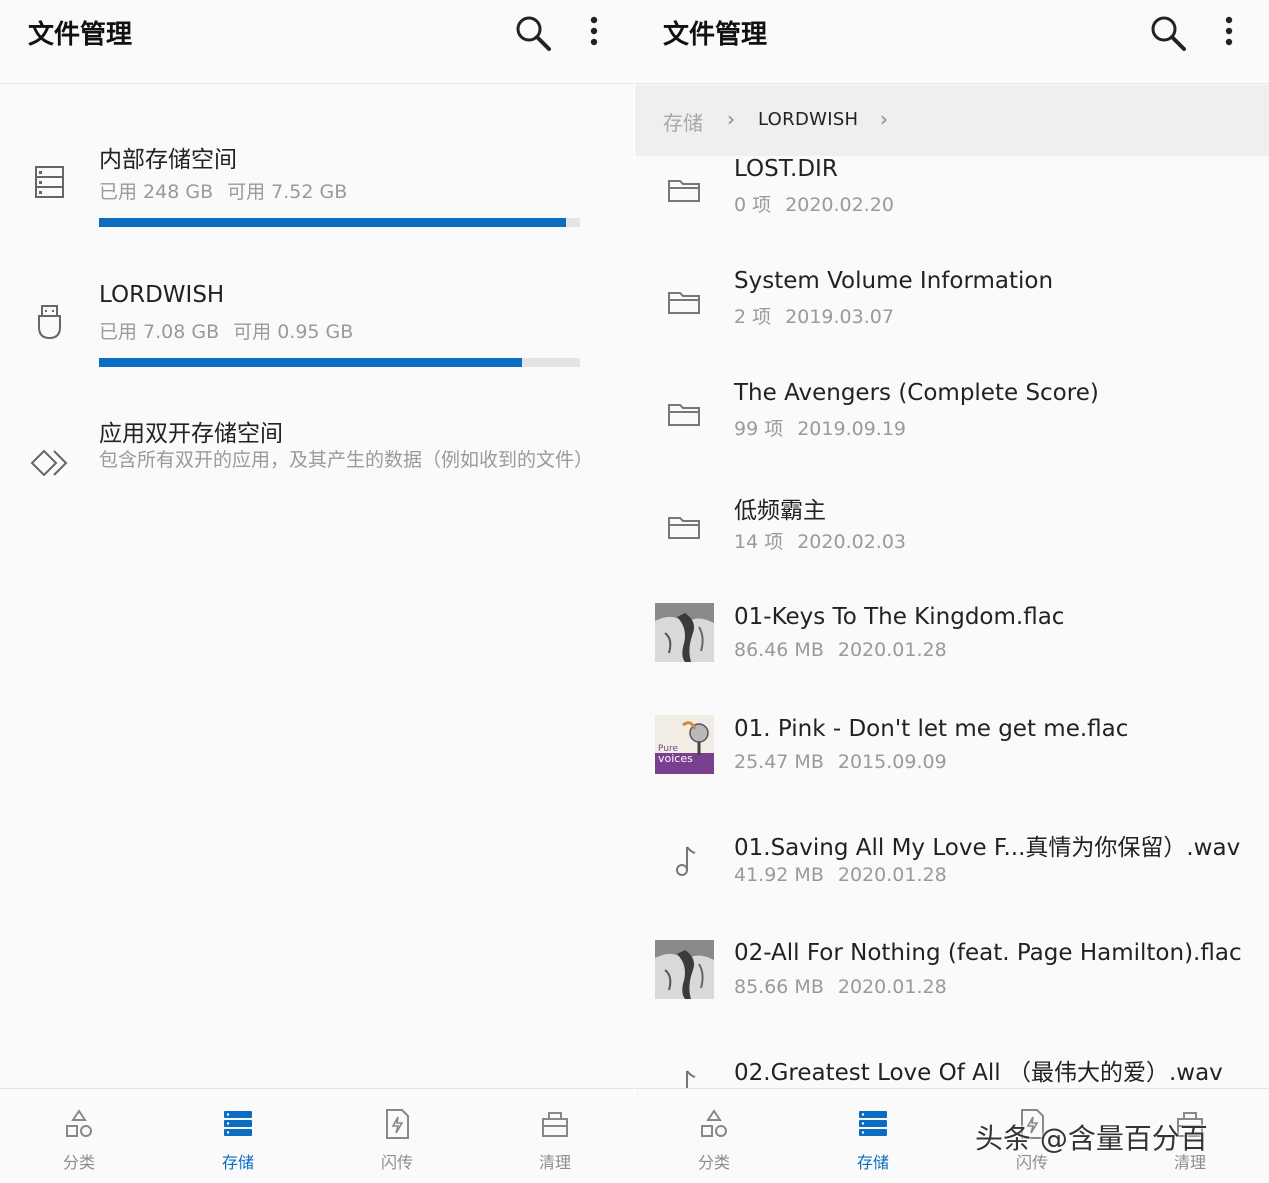  I want to click on file-meta: 2 项 2019.03.07, so click(814, 315).